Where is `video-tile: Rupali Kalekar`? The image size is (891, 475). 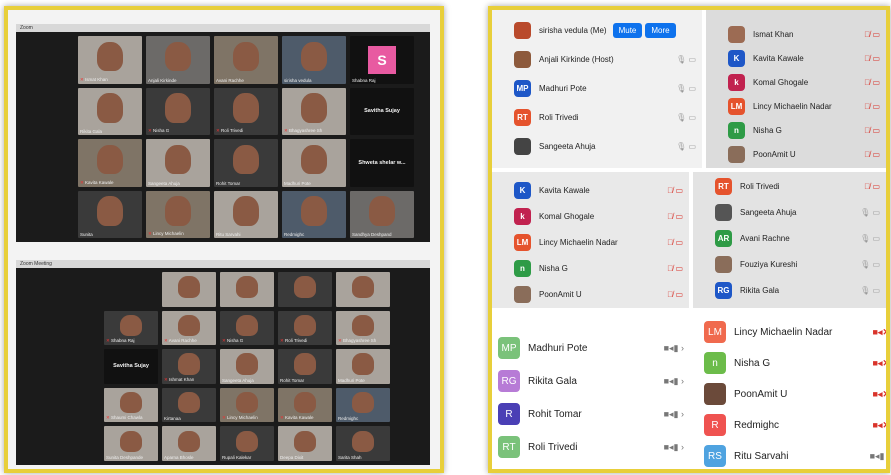 video-tile: Rupali Kalekar is located at coordinates (247, 443).